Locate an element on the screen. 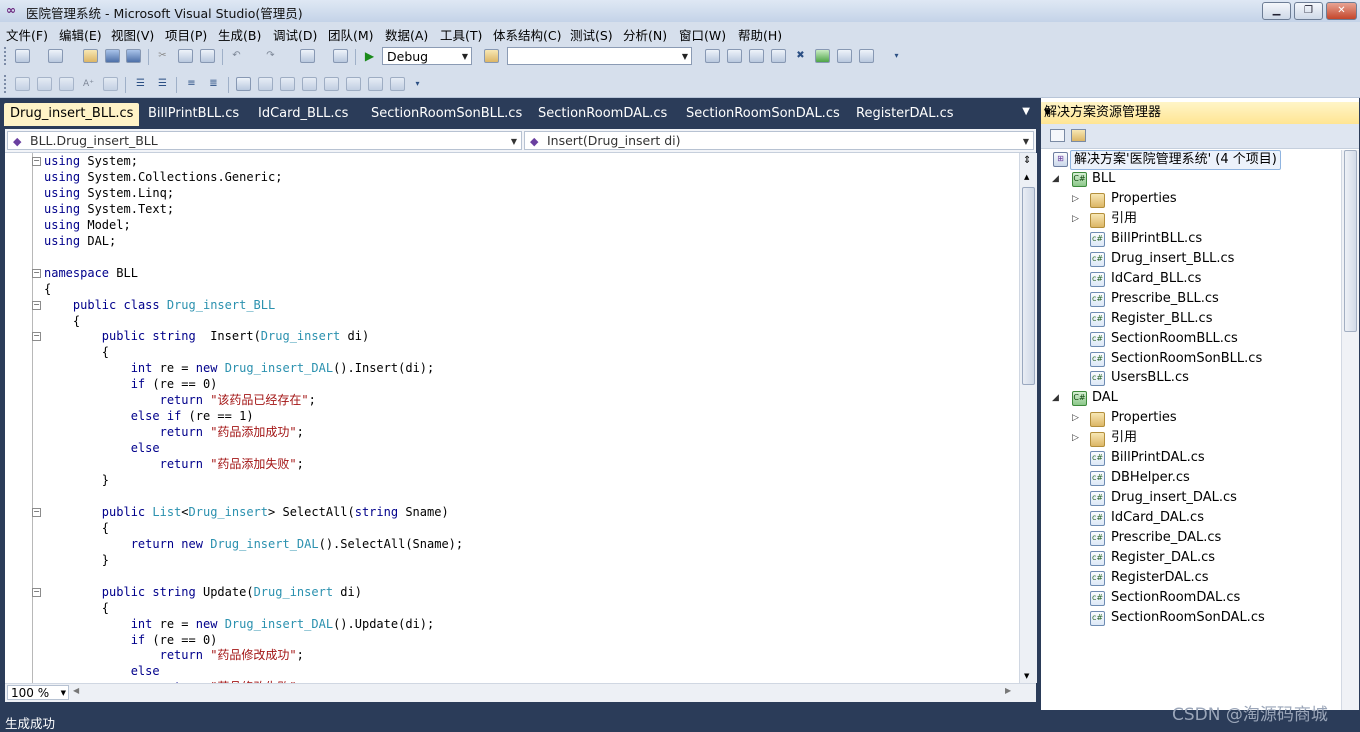 This screenshot has height=732, width=1360. navigate-forward-icon is located at coordinates (340, 56).